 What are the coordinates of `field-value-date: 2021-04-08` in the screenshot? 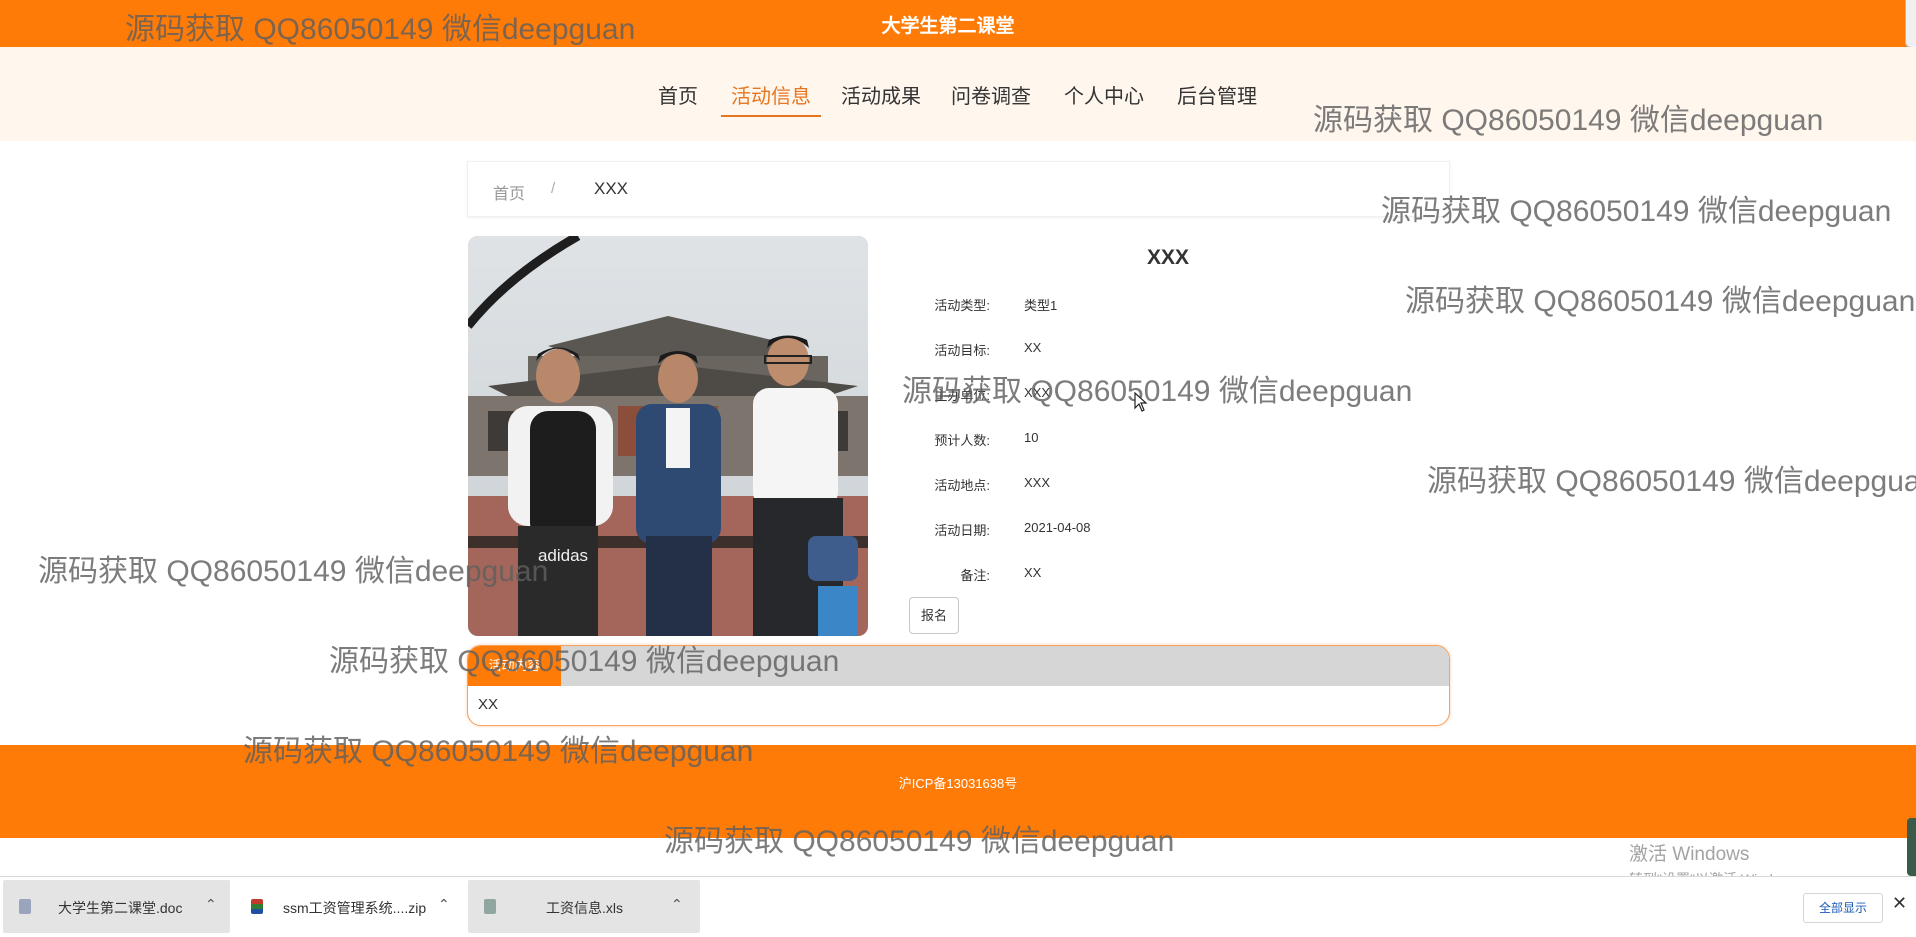 It's located at (1057, 527).